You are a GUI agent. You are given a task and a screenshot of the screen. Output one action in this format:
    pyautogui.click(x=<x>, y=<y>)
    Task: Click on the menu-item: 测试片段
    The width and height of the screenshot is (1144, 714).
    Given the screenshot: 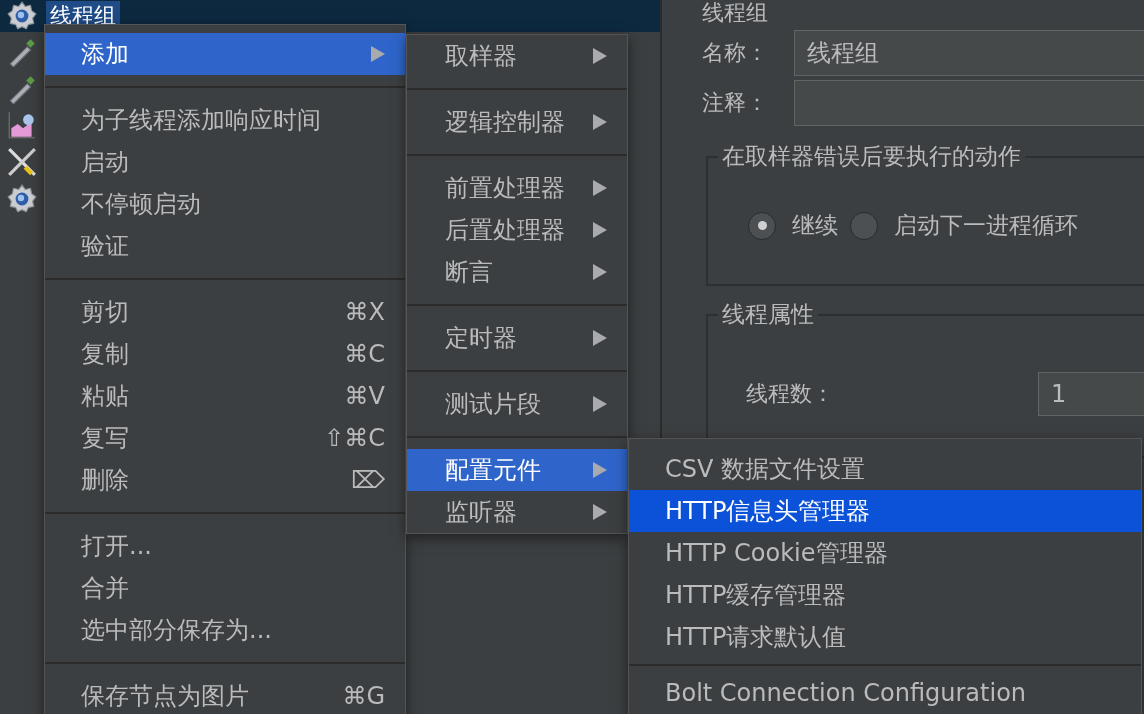 What is the action you would take?
    pyautogui.click(x=517, y=404)
    